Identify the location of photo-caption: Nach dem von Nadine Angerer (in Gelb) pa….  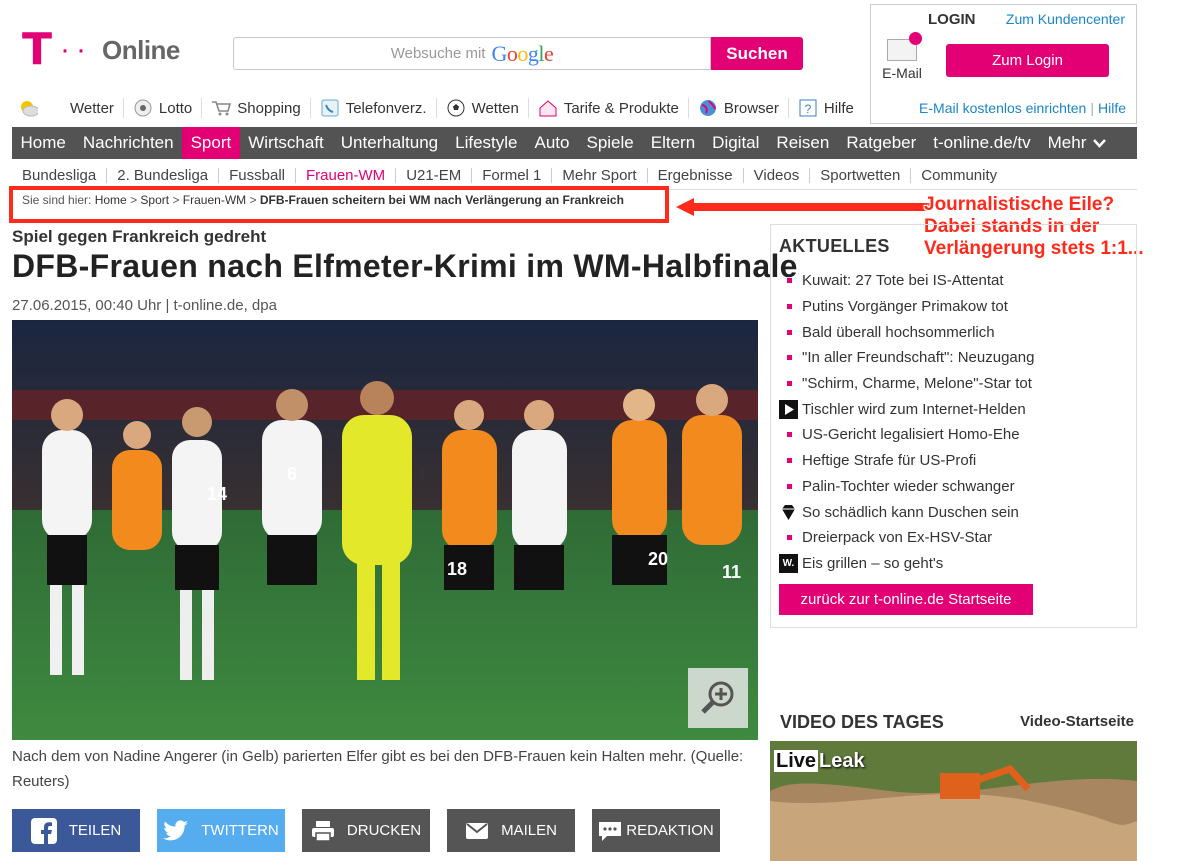
(378, 769).